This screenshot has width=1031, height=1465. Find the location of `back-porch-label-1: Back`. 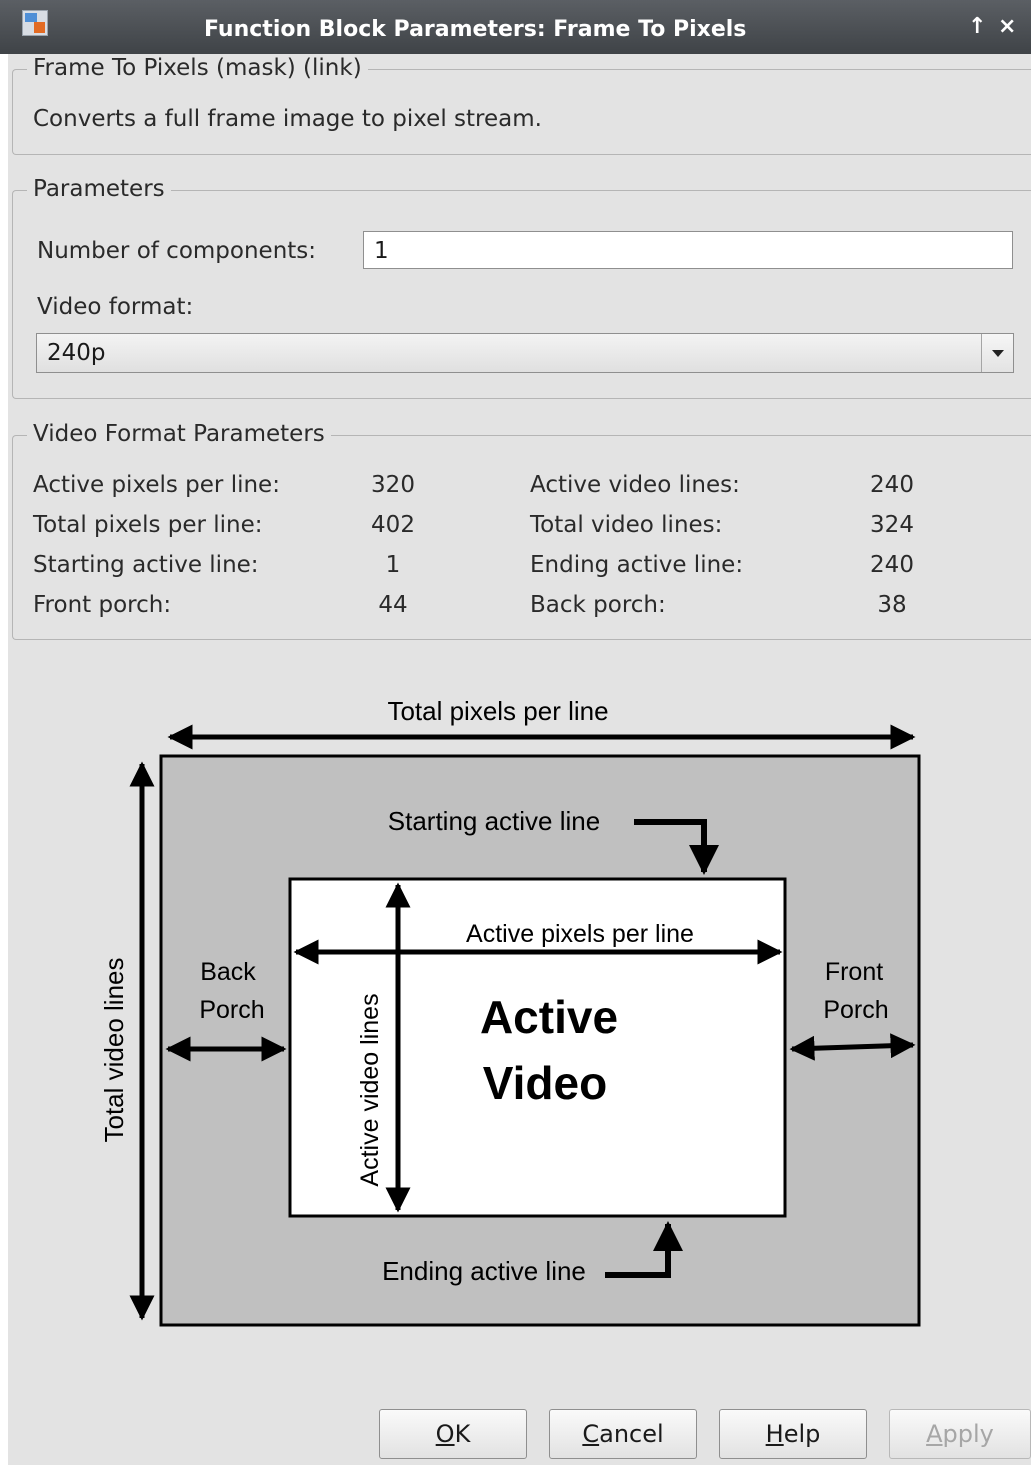

back-porch-label-1: Back is located at coordinates (228, 972).